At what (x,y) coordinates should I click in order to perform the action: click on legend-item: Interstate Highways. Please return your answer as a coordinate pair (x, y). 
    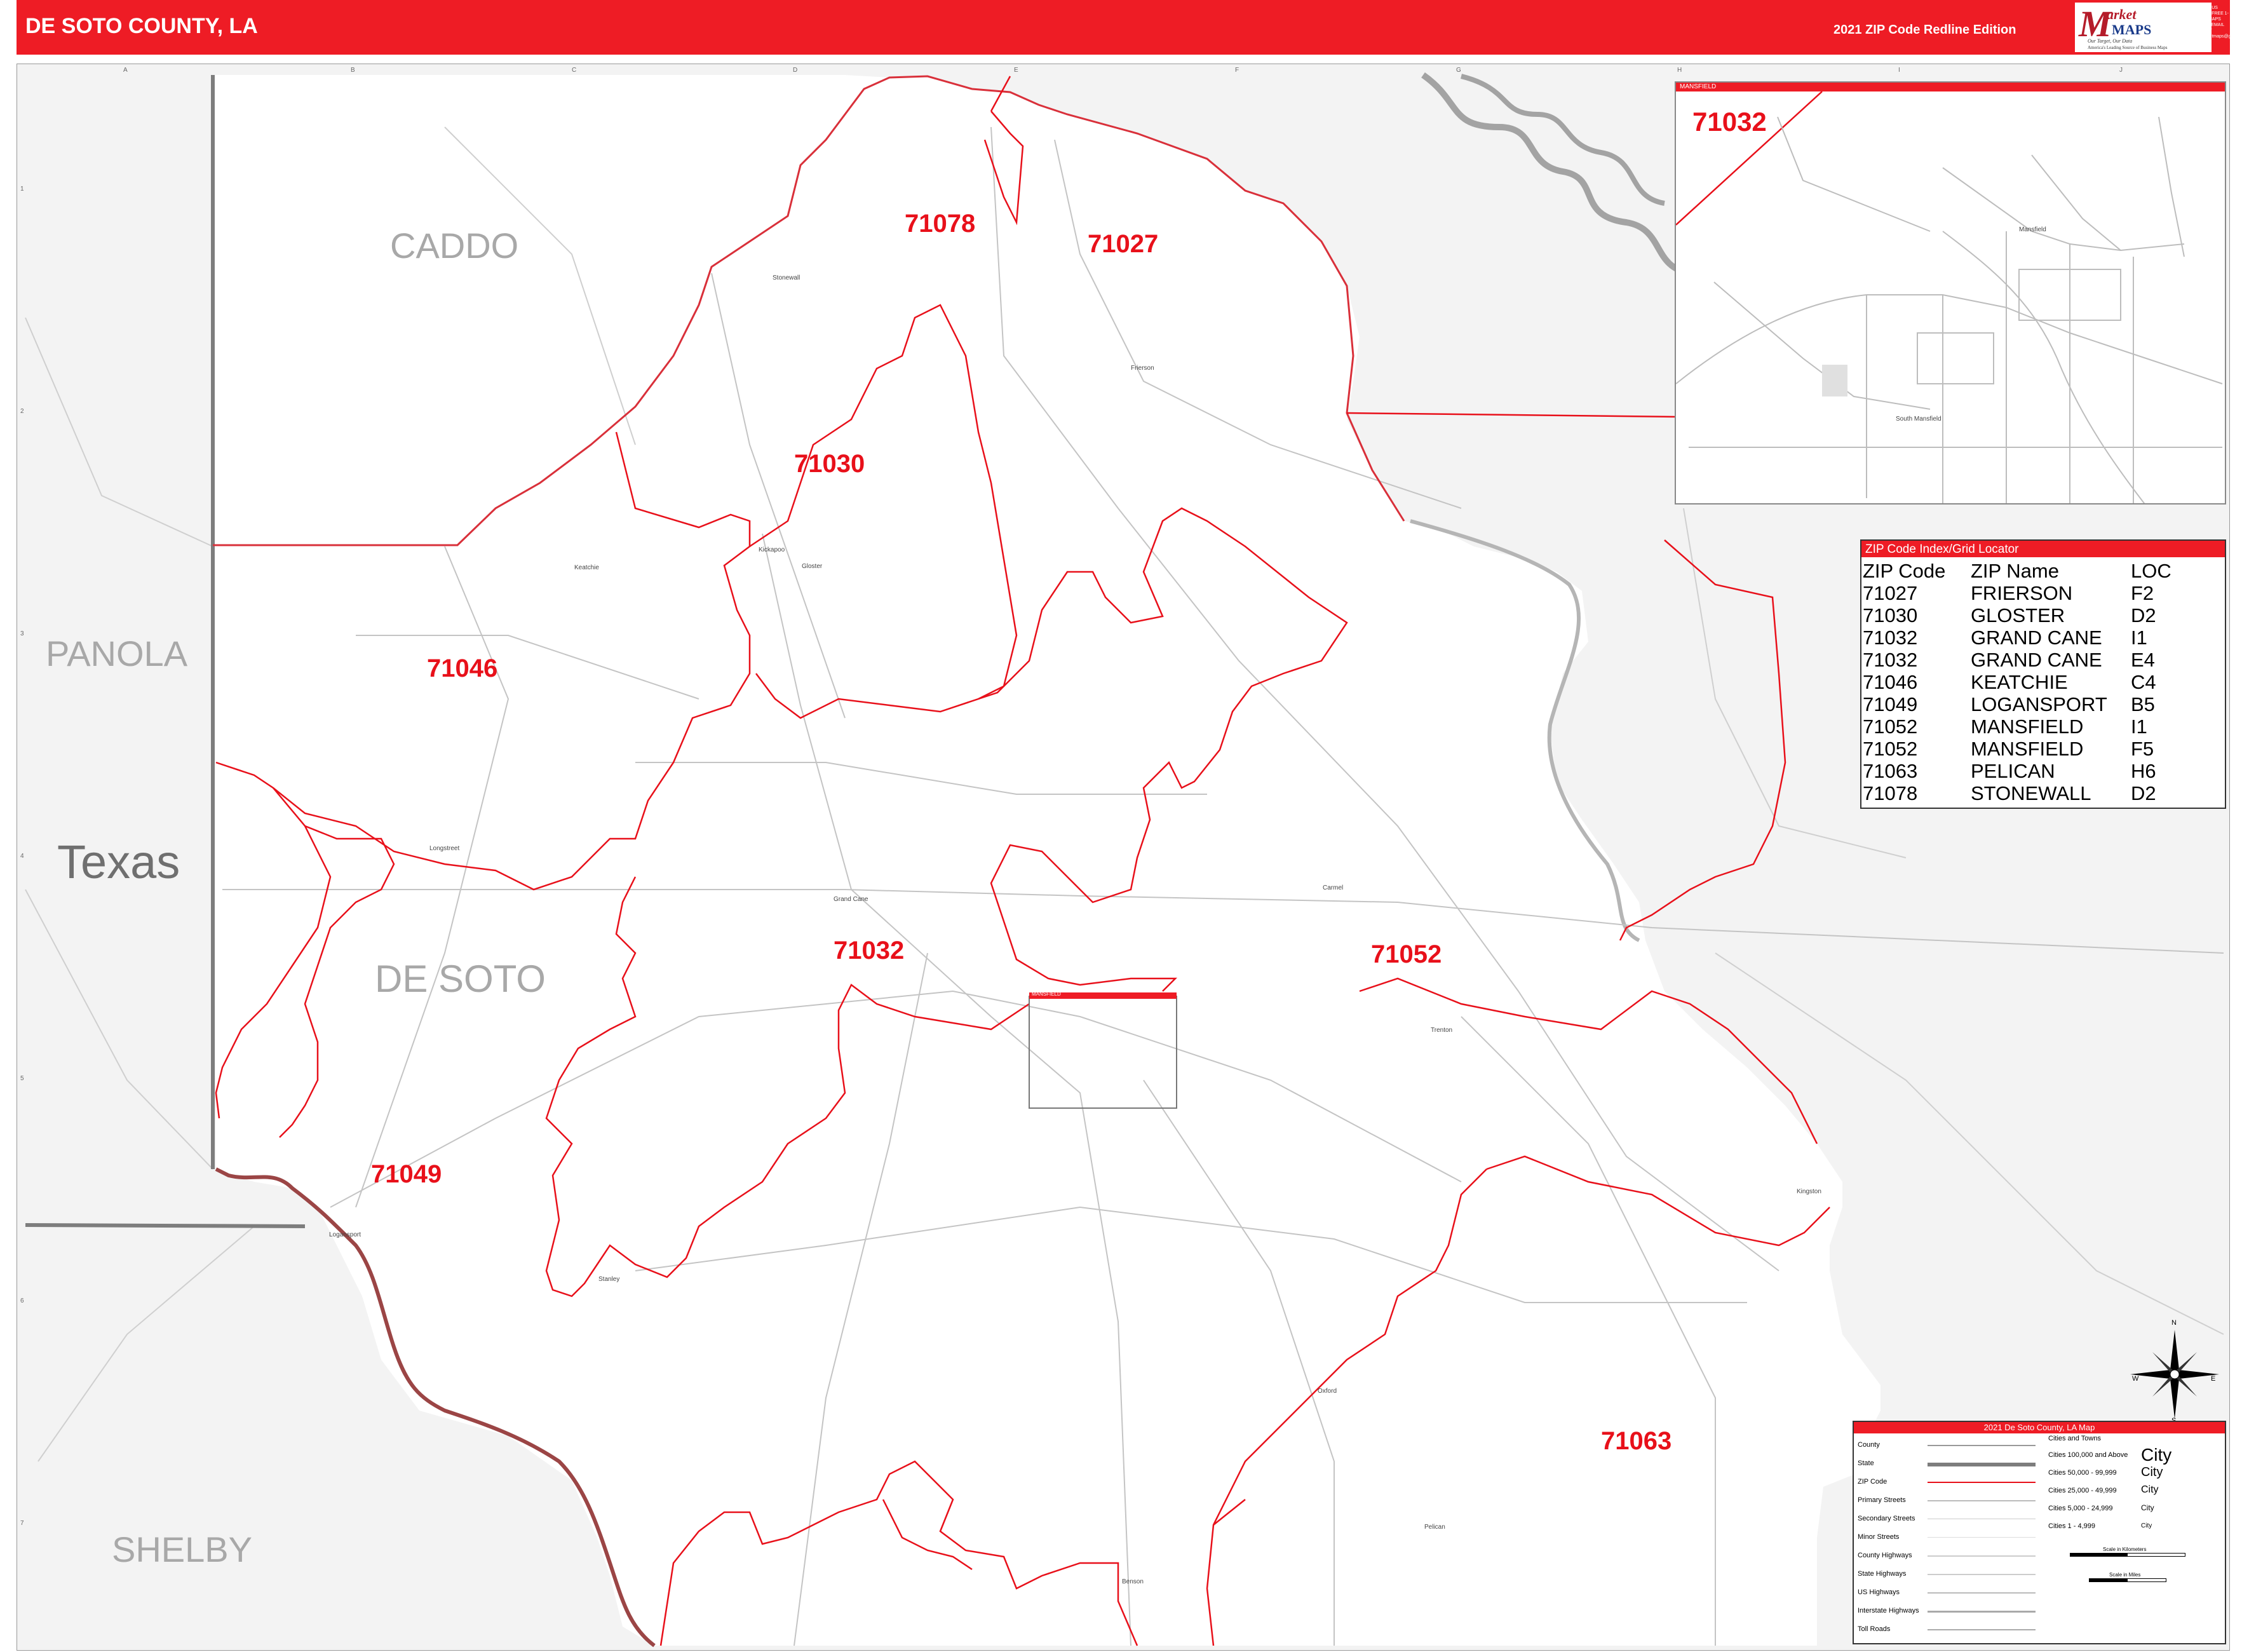
    Looking at the image, I should click on (1888, 1611).